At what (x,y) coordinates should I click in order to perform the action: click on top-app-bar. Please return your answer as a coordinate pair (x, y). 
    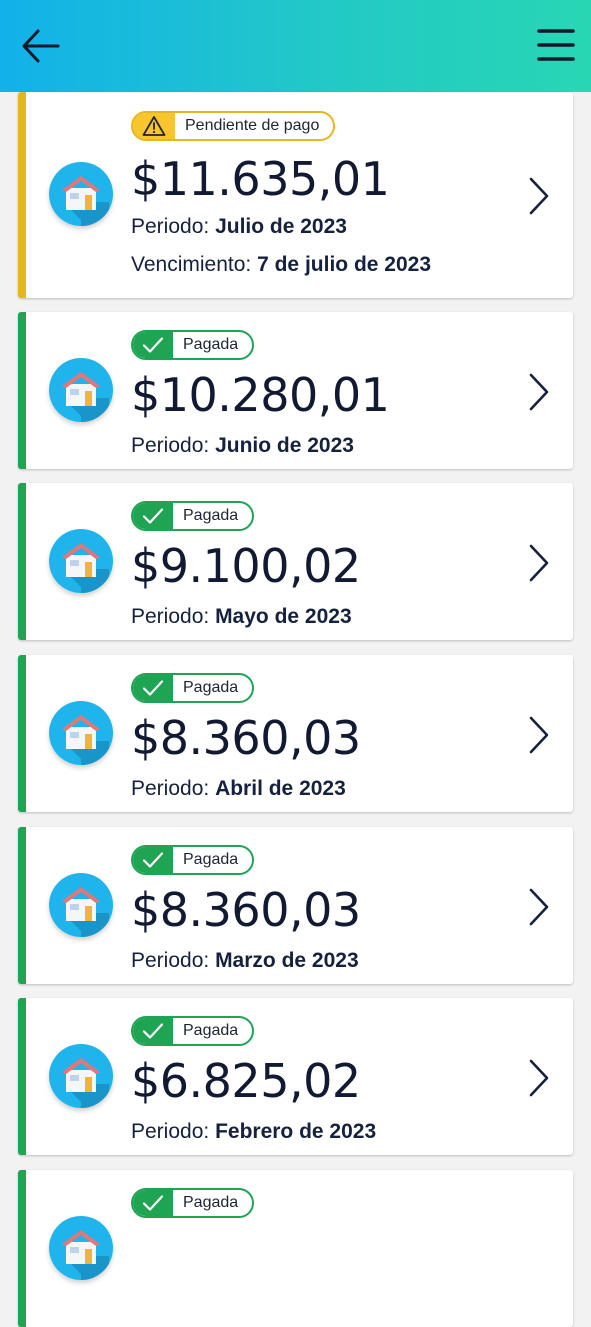
    Looking at the image, I should click on (295, 46).